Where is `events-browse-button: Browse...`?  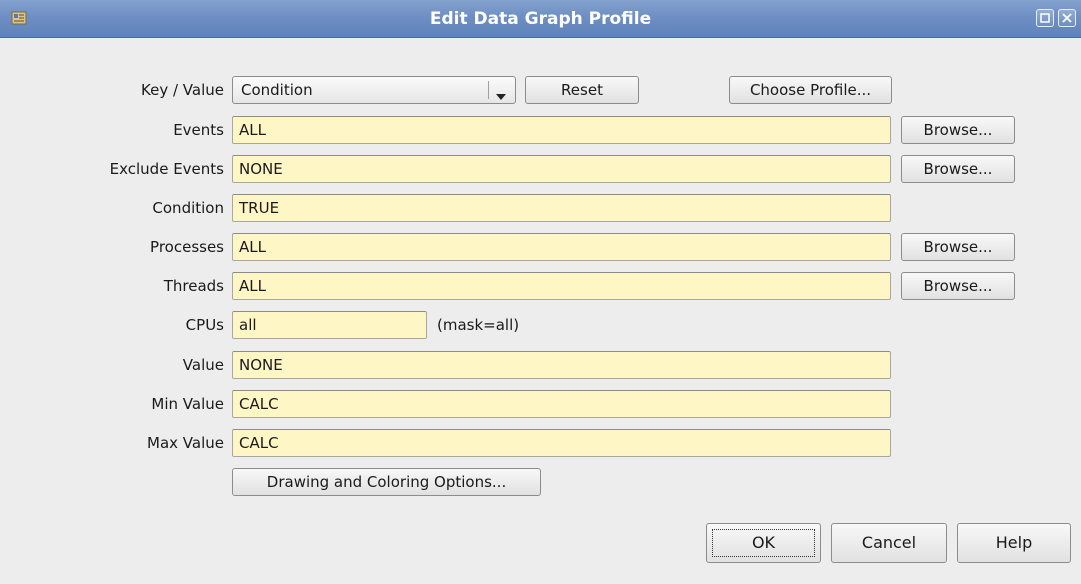 events-browse-button: Browse... is located at coordinates (958, 130).